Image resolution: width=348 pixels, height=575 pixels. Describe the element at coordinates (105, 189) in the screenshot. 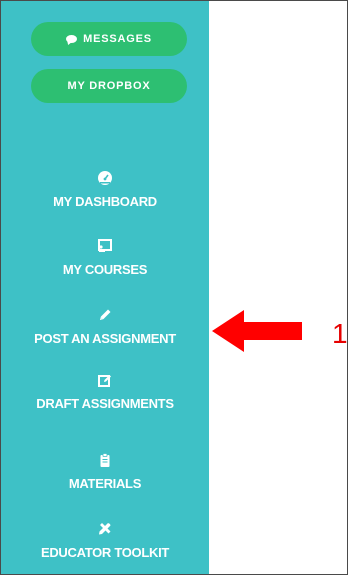

I see `sidebar-item-dashboard: MY DASHBOARD` at that location.